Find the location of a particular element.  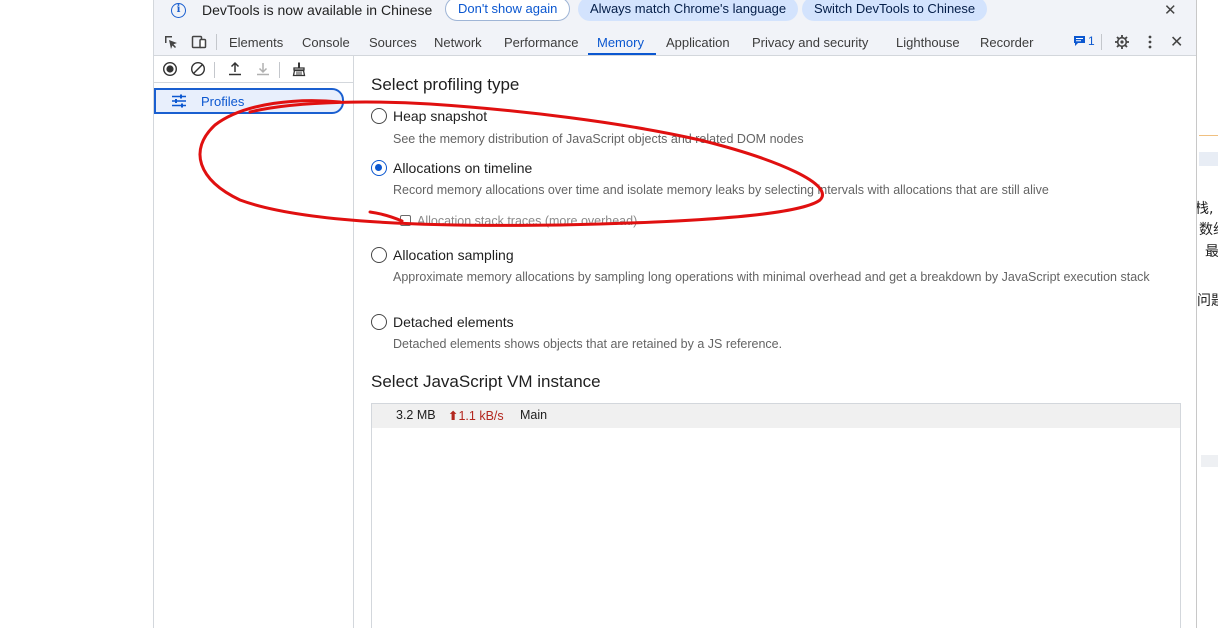

detached-elements-radio is located at coordinates (379, 322).